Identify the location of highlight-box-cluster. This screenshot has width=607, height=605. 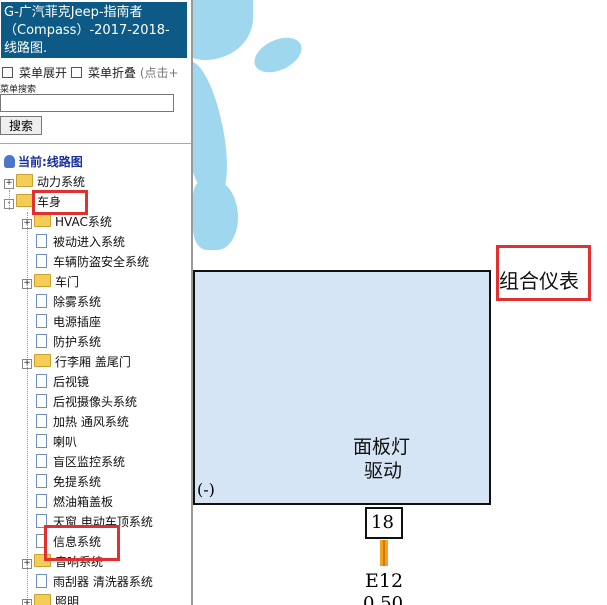
(543, 273).